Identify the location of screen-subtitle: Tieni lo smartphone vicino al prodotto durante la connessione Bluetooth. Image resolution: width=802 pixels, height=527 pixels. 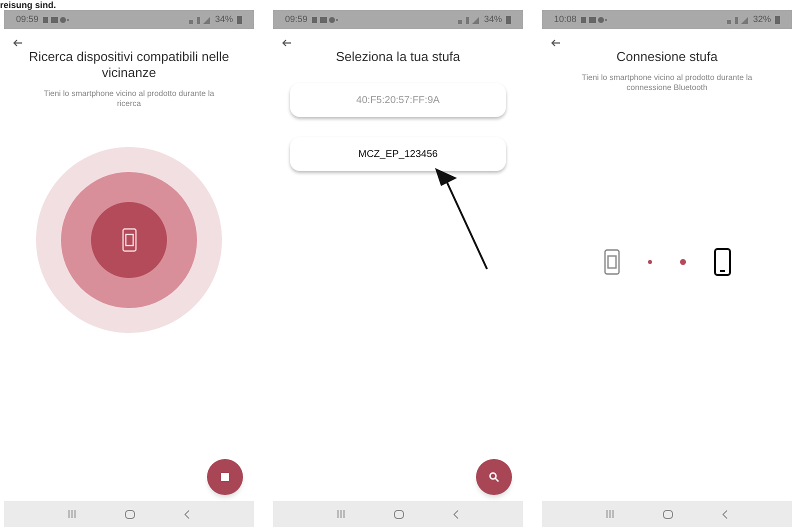
(667, 83).